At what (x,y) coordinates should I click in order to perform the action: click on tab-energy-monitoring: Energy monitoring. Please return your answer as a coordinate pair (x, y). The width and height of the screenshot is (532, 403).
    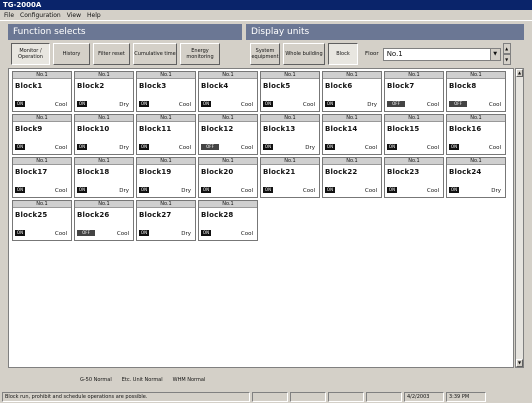
    Looking at the image, I should click on (200, 54).